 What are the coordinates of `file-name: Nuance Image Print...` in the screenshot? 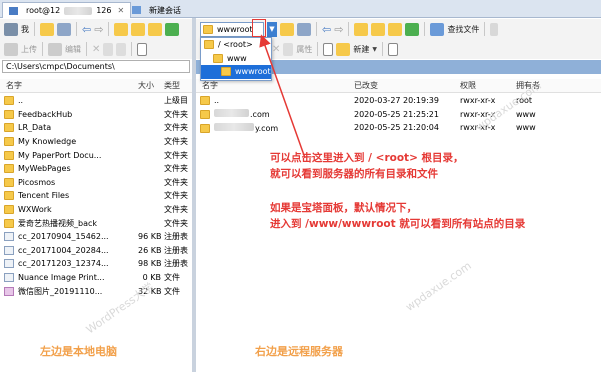 It's located at (61, 278).